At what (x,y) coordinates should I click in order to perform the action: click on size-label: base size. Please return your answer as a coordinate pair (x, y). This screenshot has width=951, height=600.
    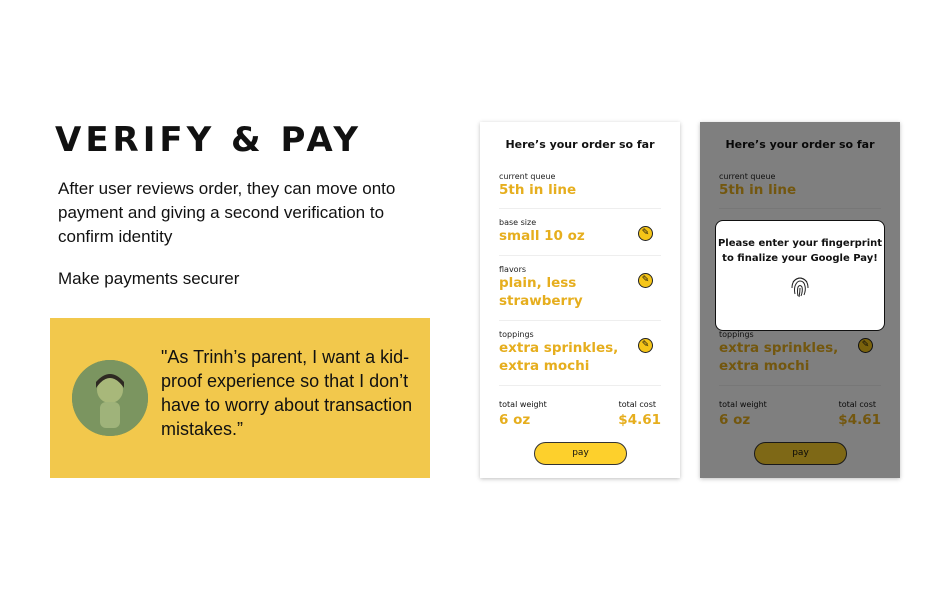
    Looking at the image, I should click on (518, 222).